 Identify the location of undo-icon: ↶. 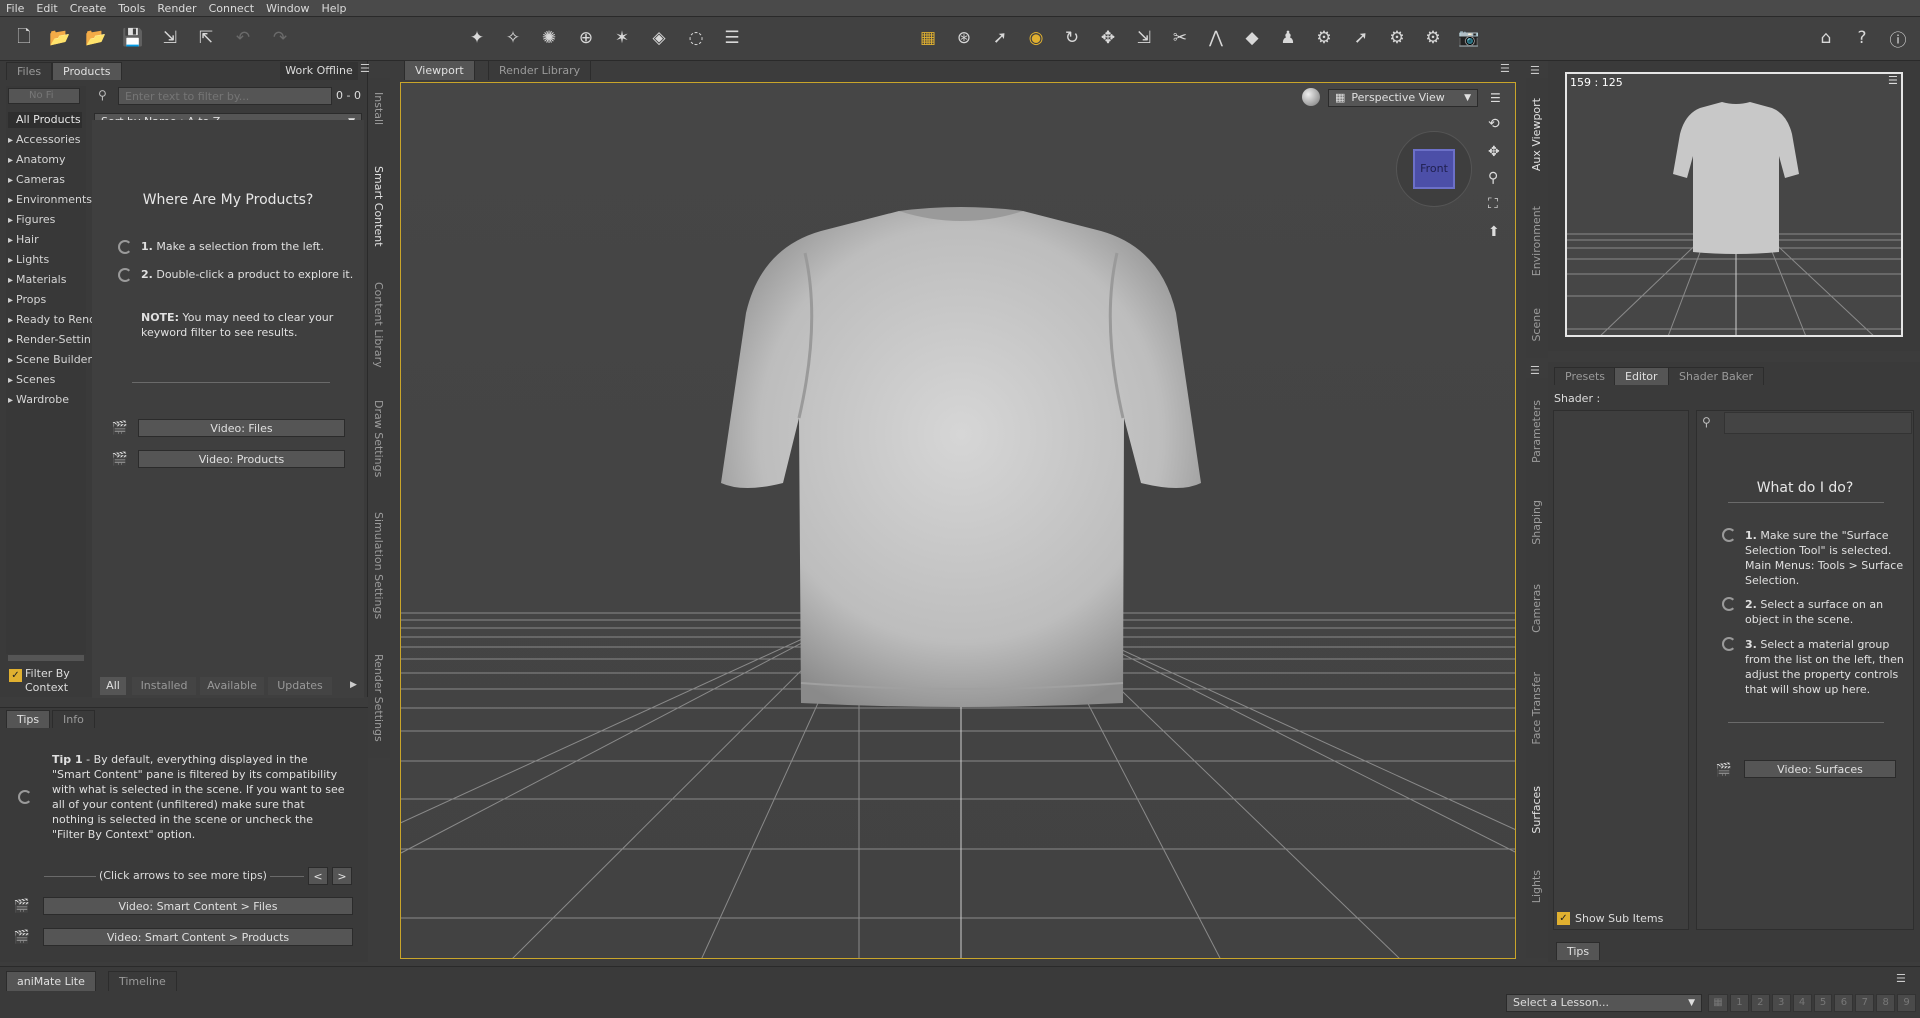
(243, 38).